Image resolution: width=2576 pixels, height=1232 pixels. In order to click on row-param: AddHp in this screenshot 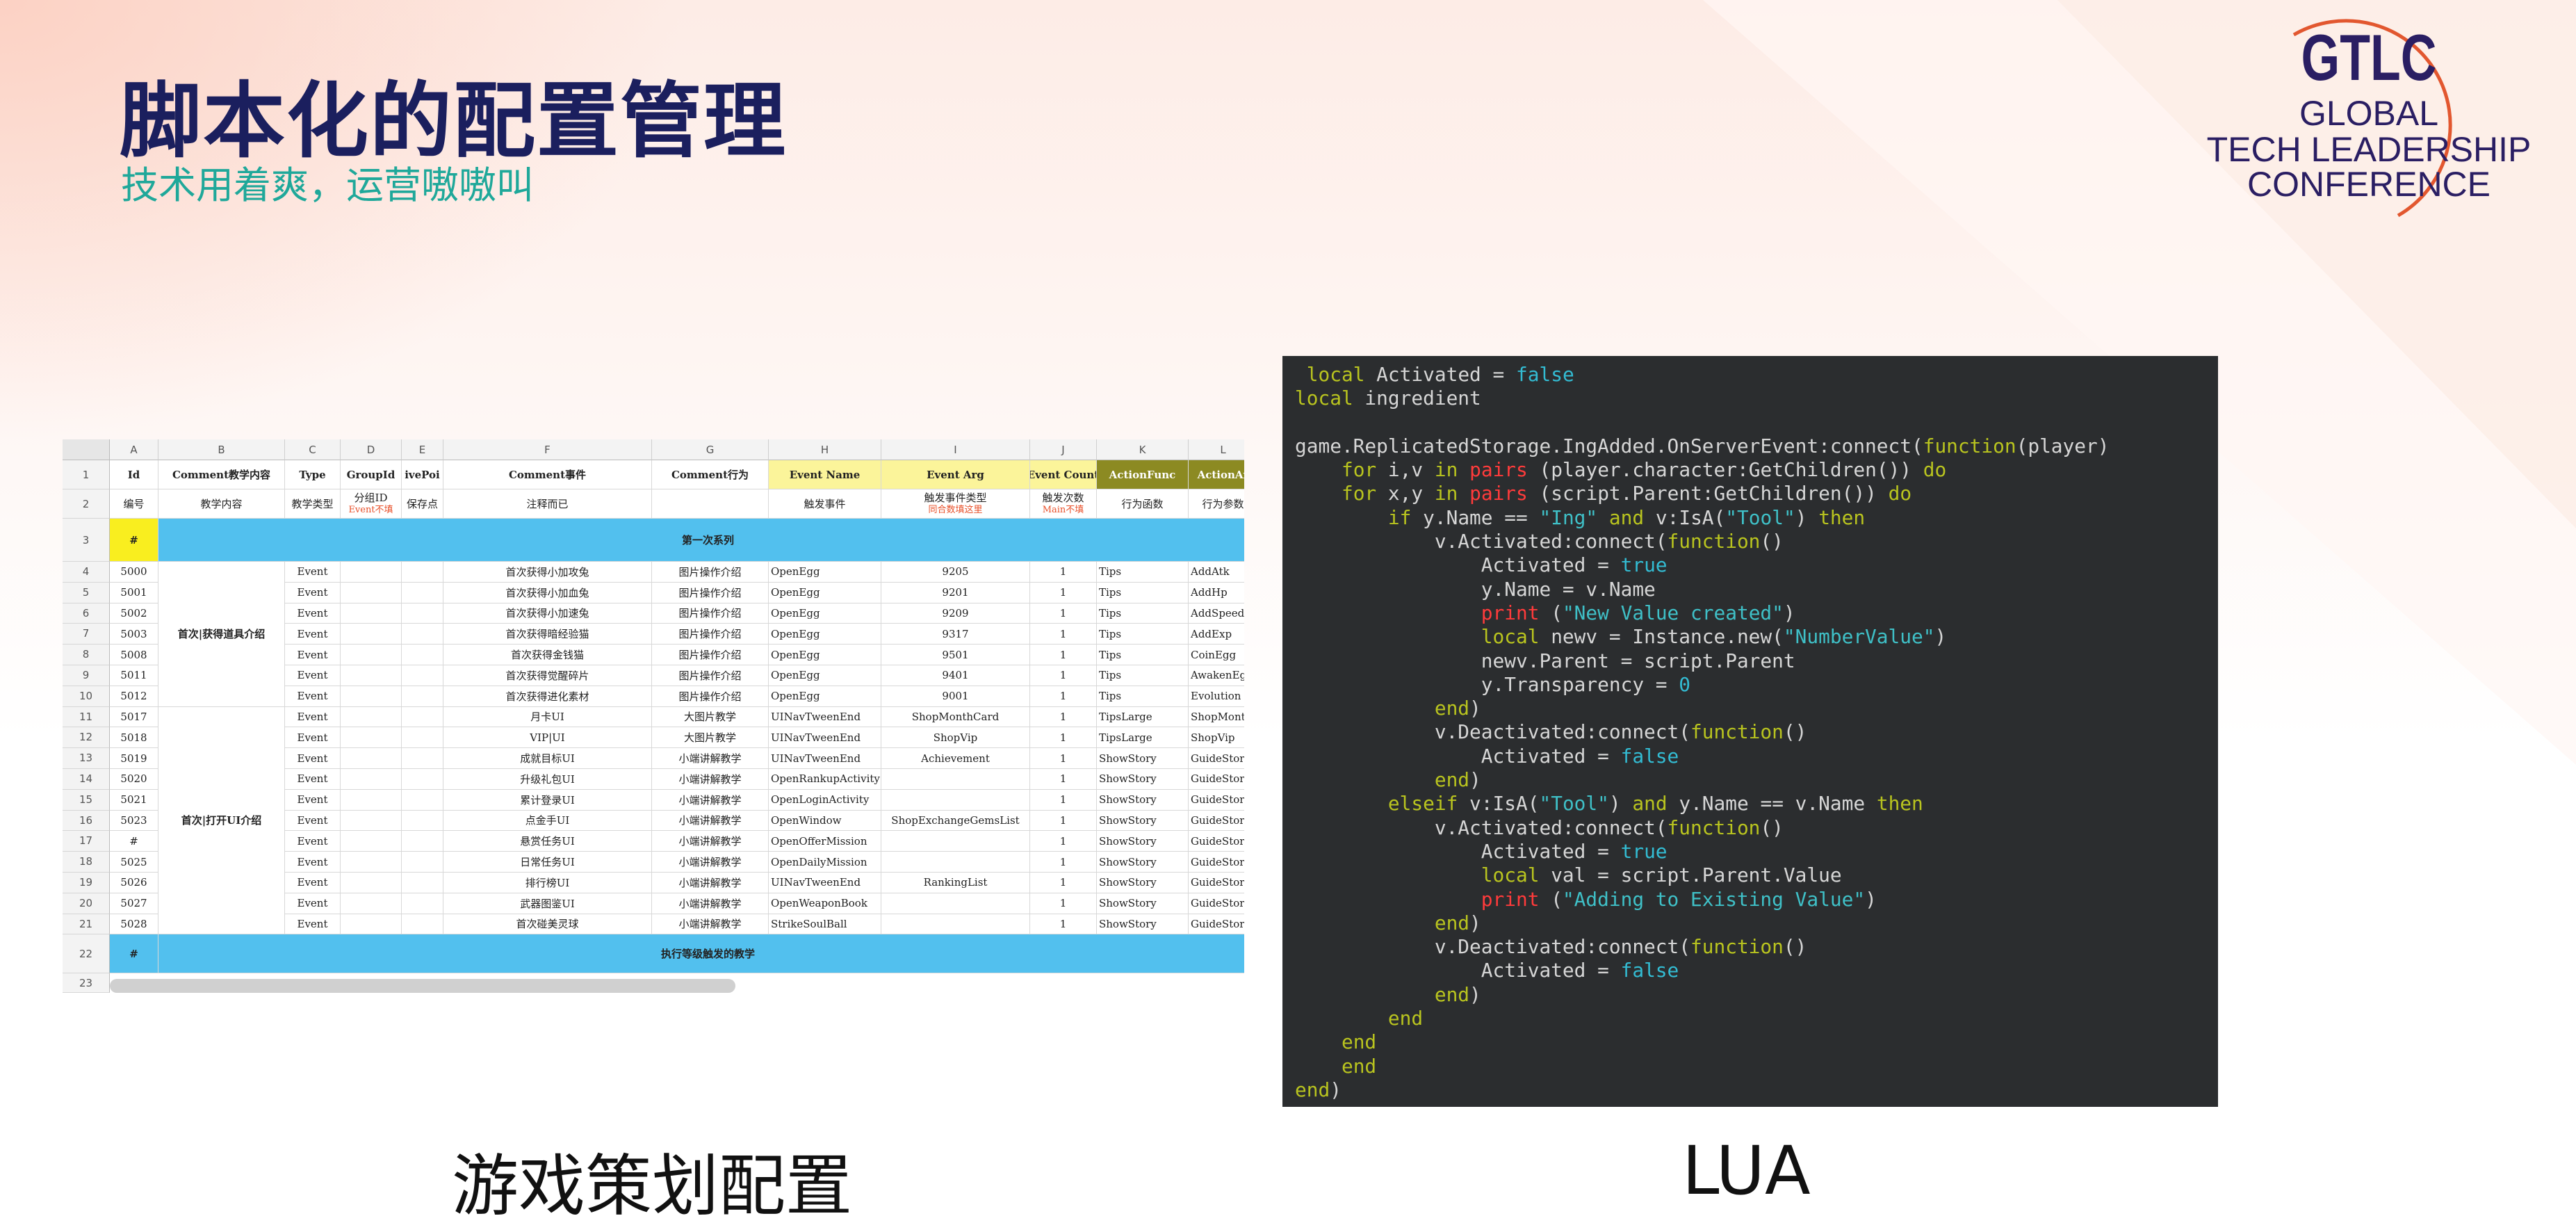, I will do `click(1216, 593)`.